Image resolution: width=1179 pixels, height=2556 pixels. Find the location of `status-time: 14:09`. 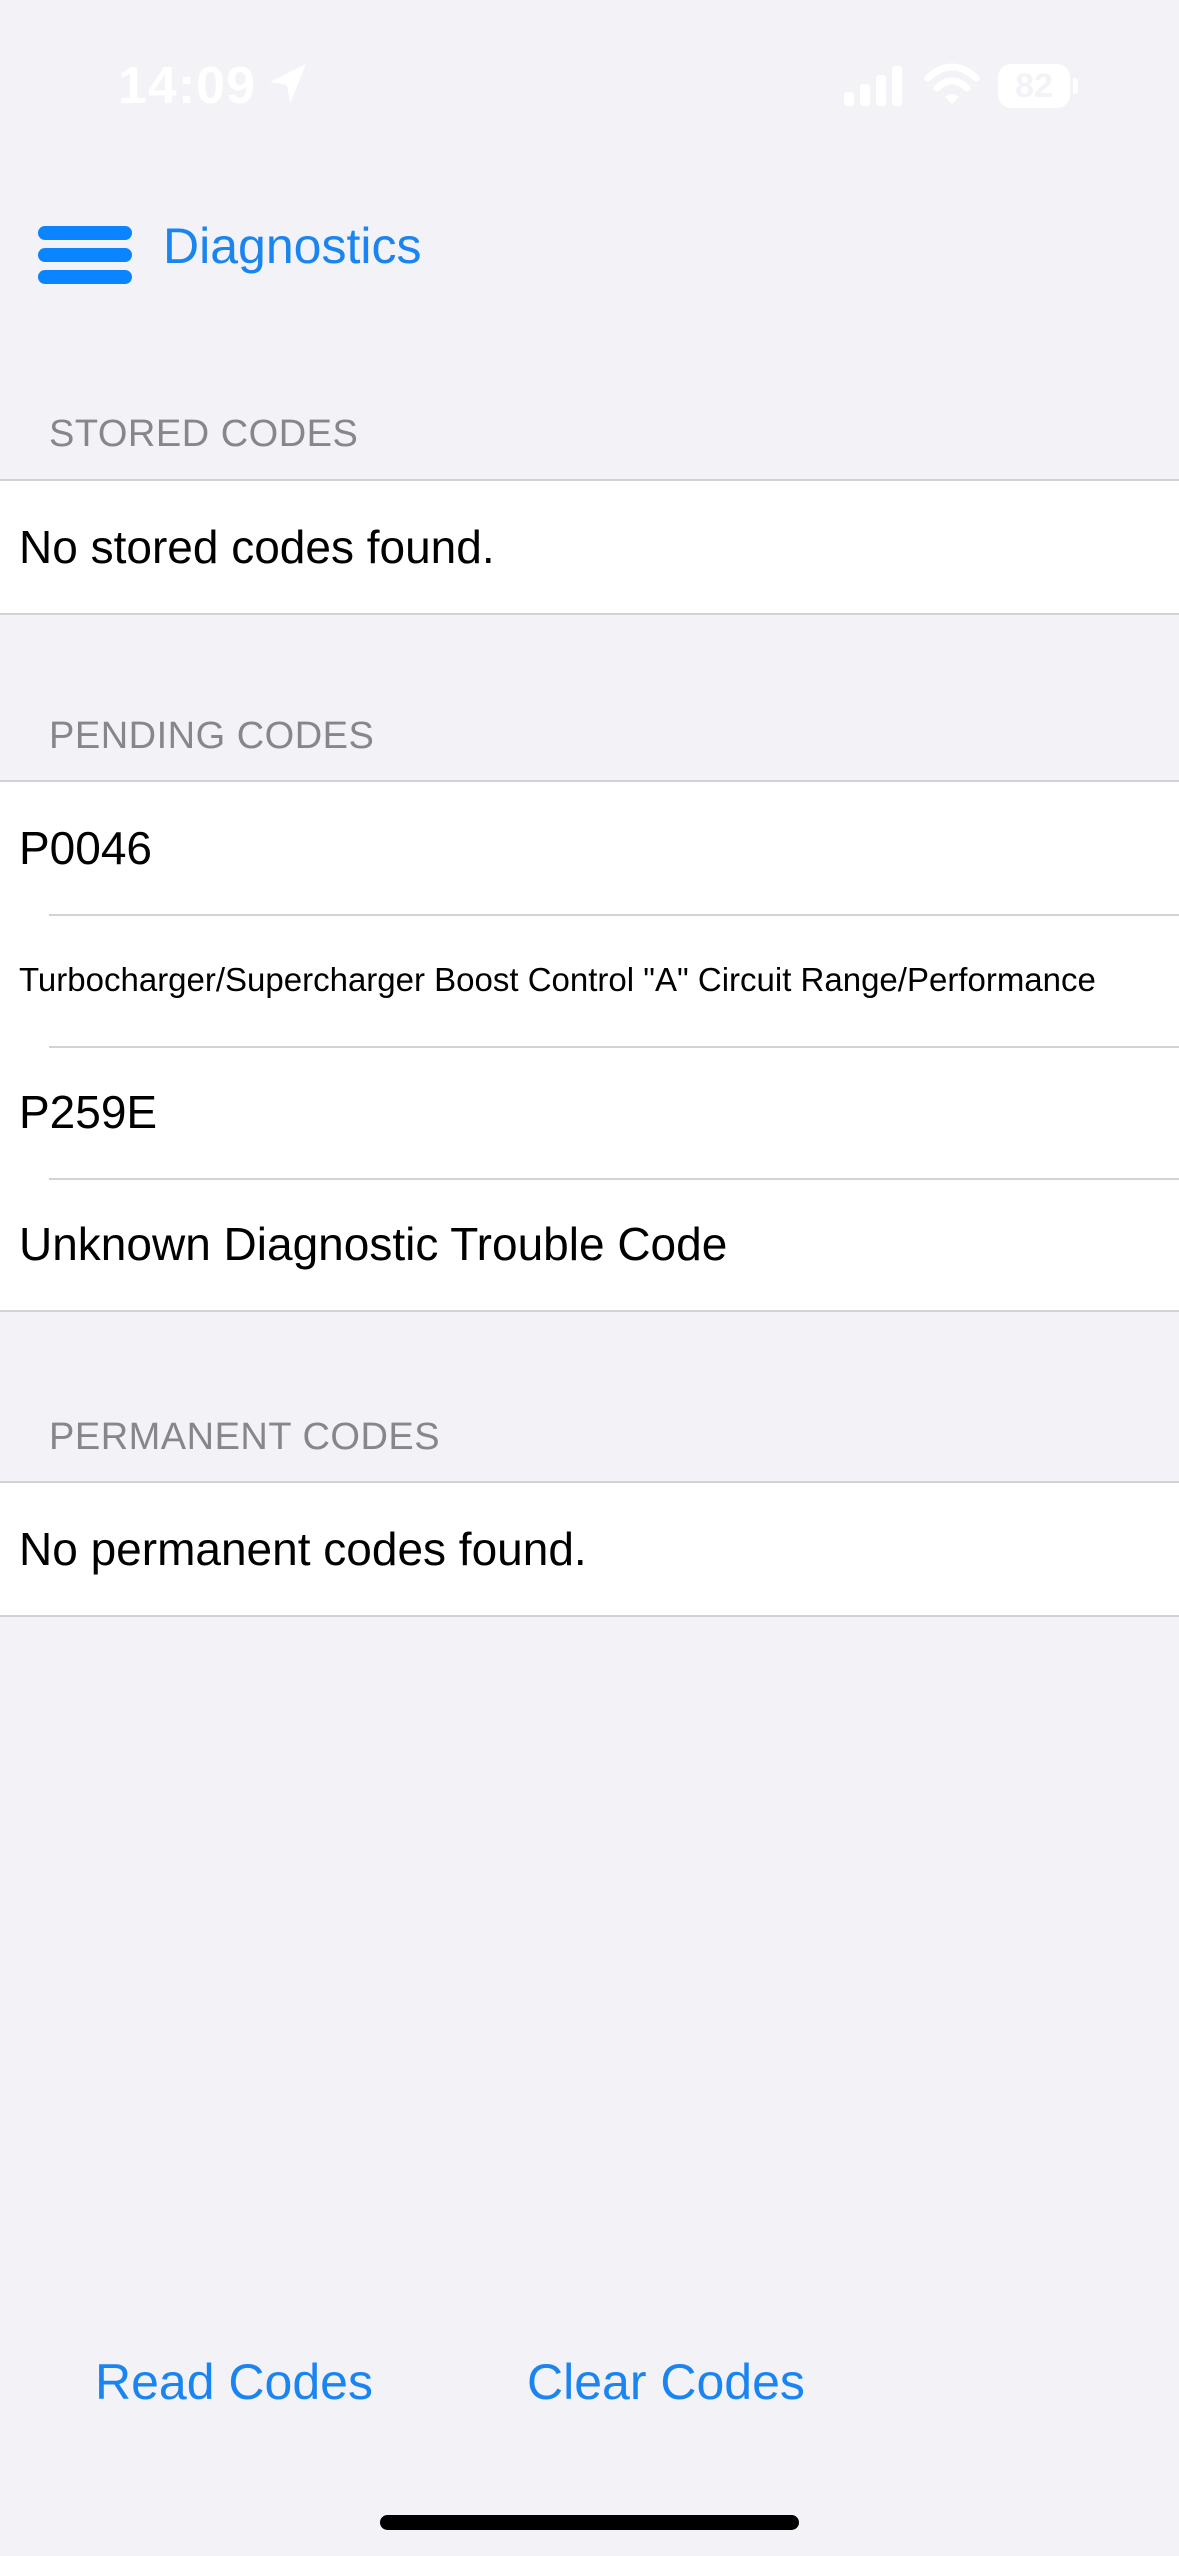

status-time: 14:09 is located at coordinates (187, 86).